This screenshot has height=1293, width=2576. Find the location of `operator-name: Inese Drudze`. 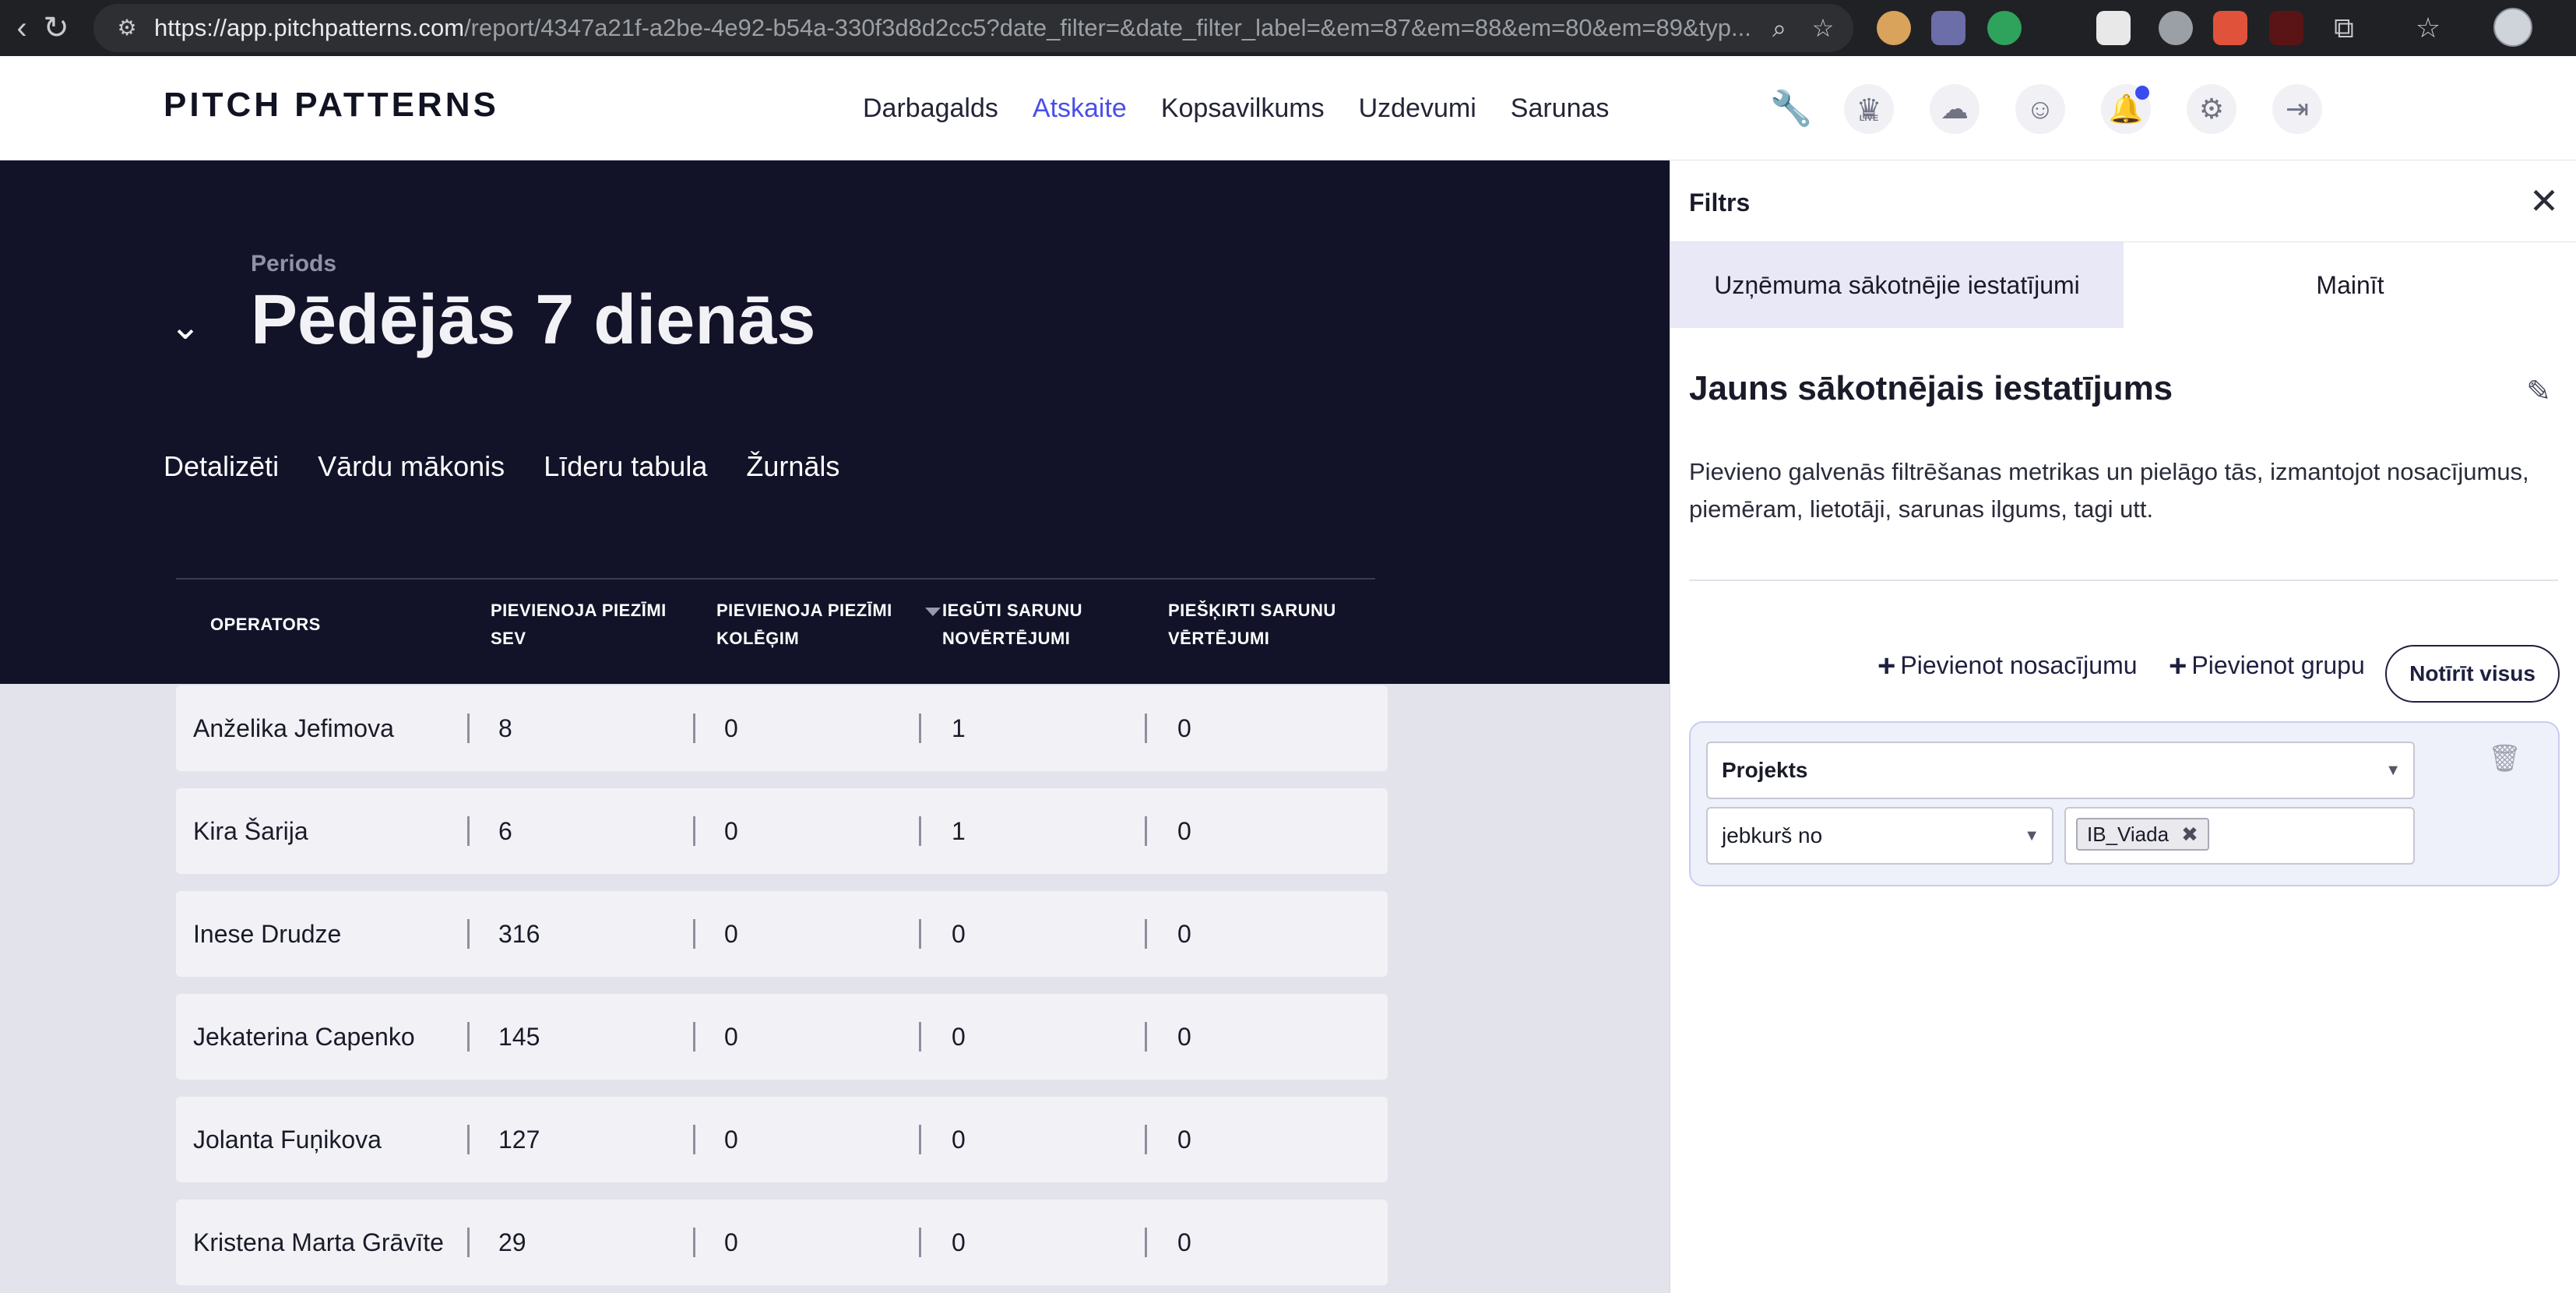

operator-name: Inese Drudze is located at coordinates (267, 934).